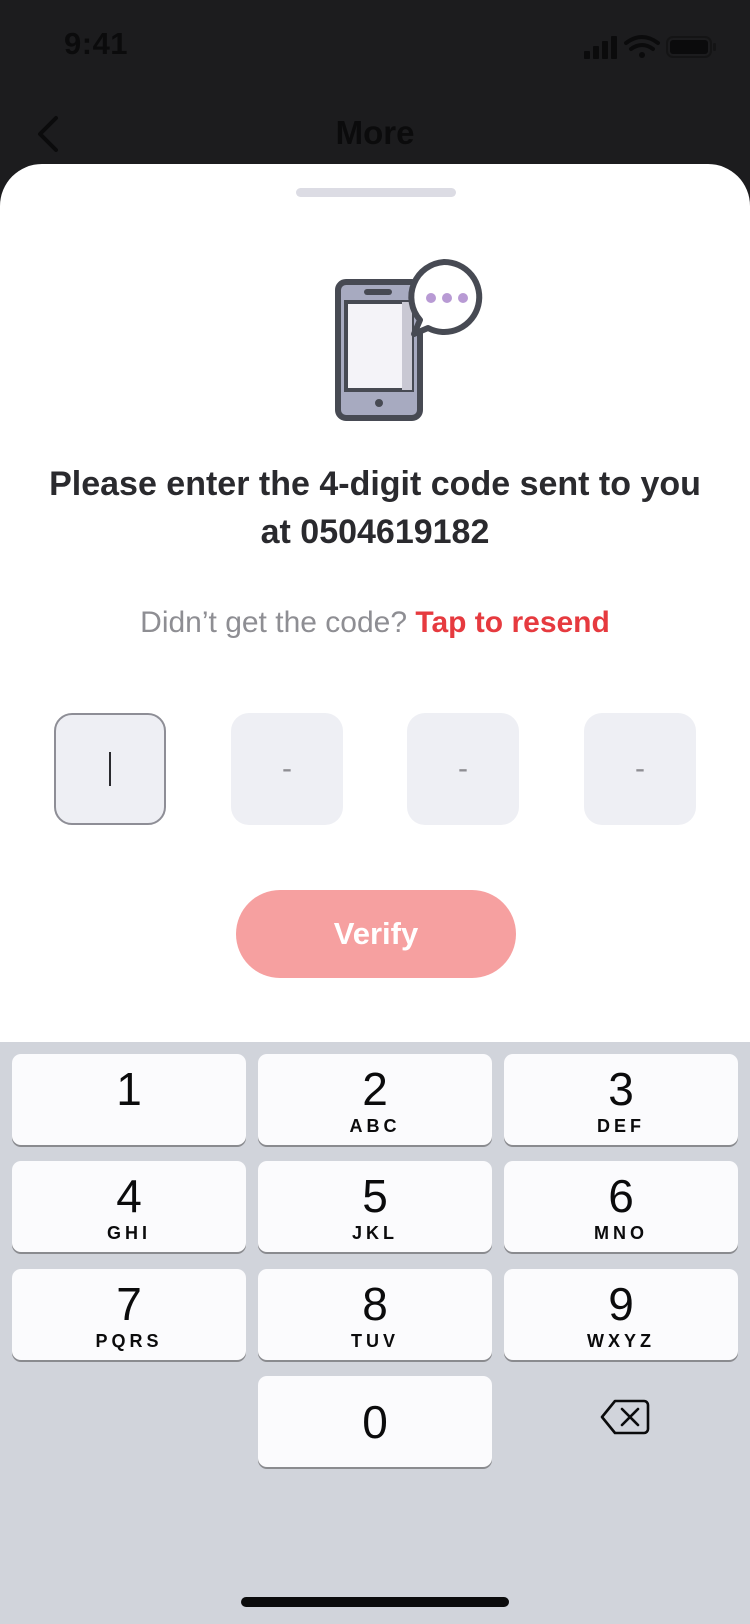 This screenshot has height=1624, width=750. I want to click on key-0: 0, so click(375, 1421).